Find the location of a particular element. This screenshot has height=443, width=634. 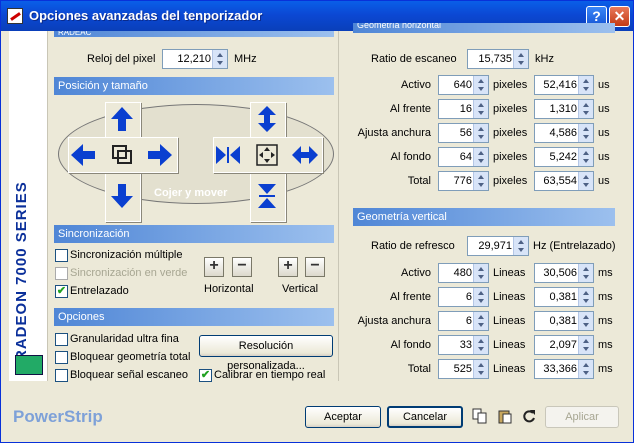

geometry-right-value: 2,097 is located at coordinates (563, 345).